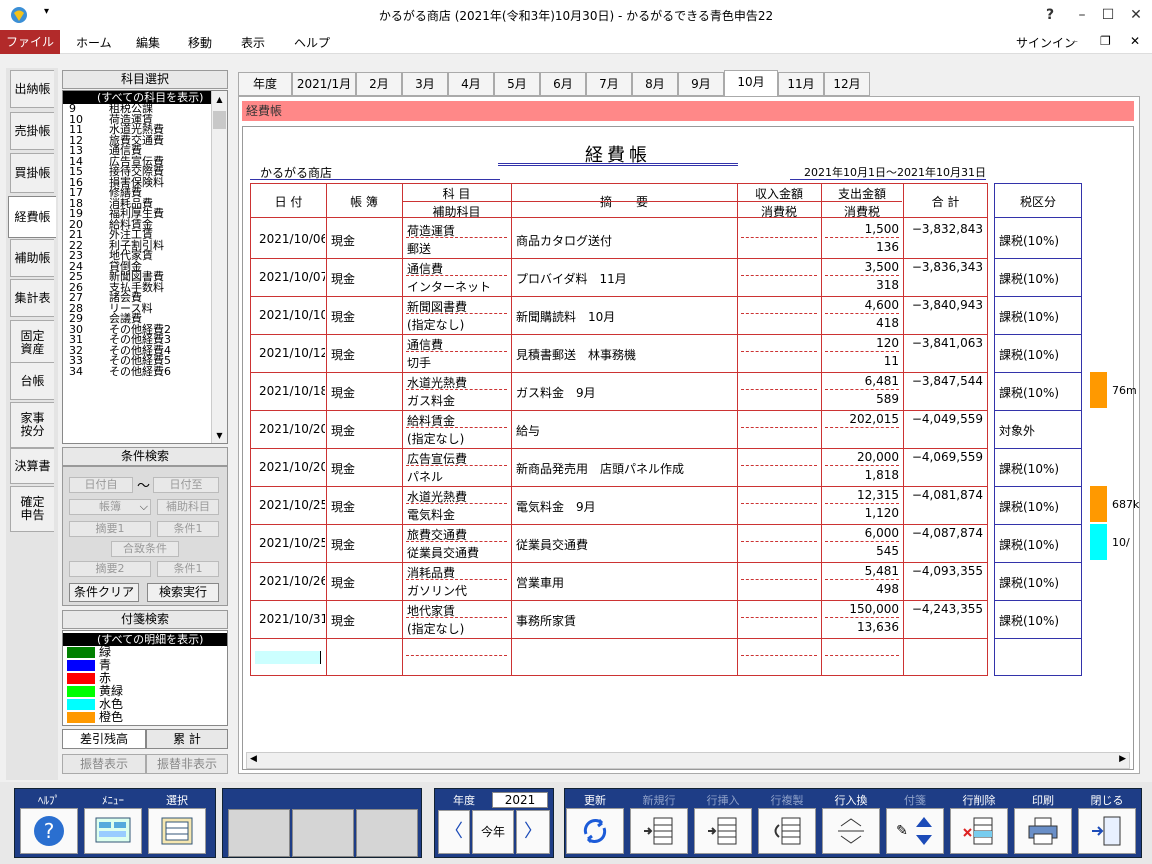 This screenshot has width=1152, height=864. Describe the element at coordinates (701, 84) in the screenshot. I see `month-tab: 9月` at that location.